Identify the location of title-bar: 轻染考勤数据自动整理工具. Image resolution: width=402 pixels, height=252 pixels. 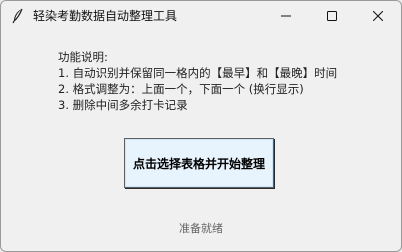
(201, 16).